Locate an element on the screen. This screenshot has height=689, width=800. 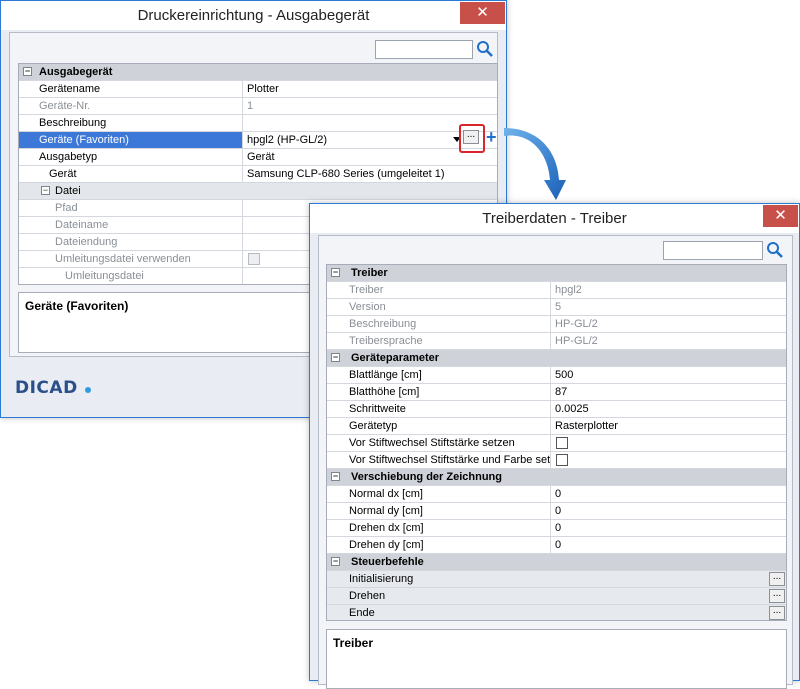
category-datei: − Datei is located at coordinates (258, 191).